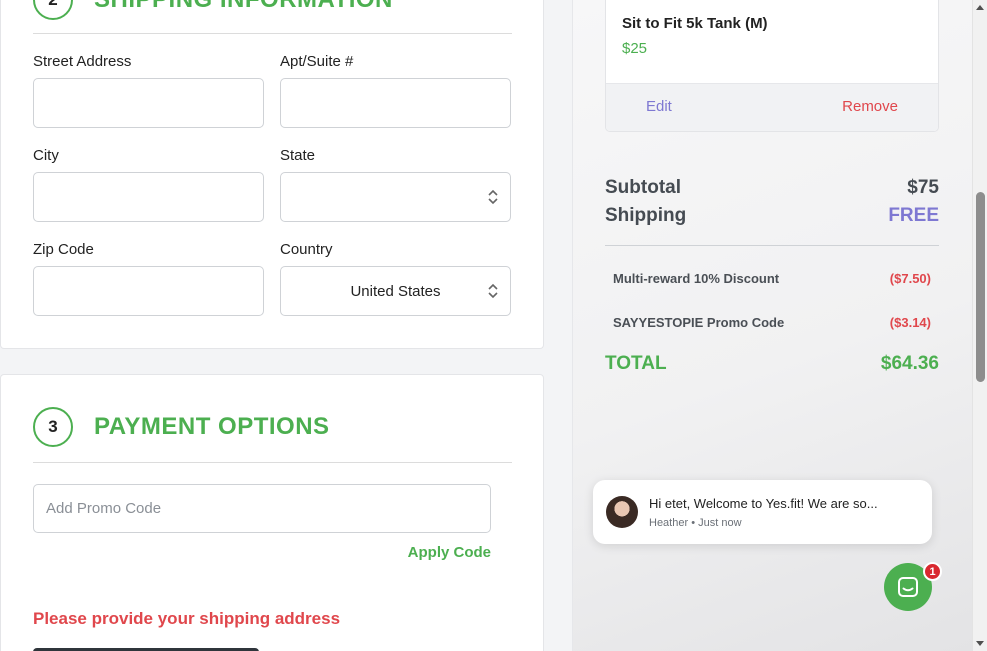  I want to click on street-address-label: Street Address, so click(82, 61).